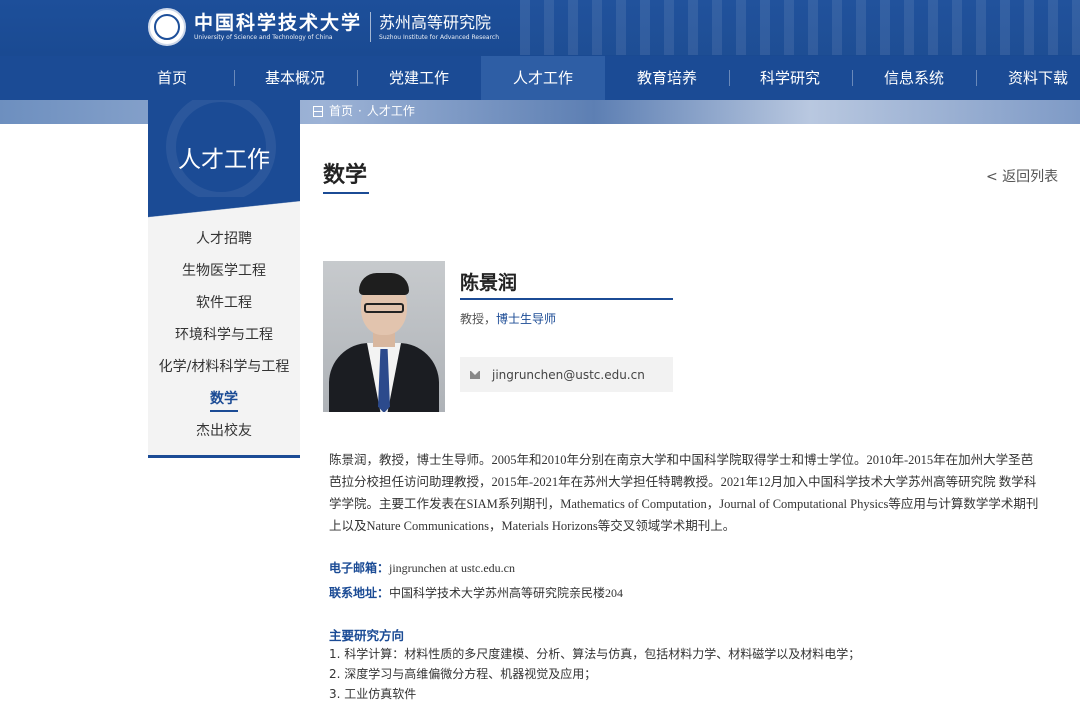 Image resolution: width=1080 pixels, height=701 pixels. I want to click on photo-hair, so click(384, 284).